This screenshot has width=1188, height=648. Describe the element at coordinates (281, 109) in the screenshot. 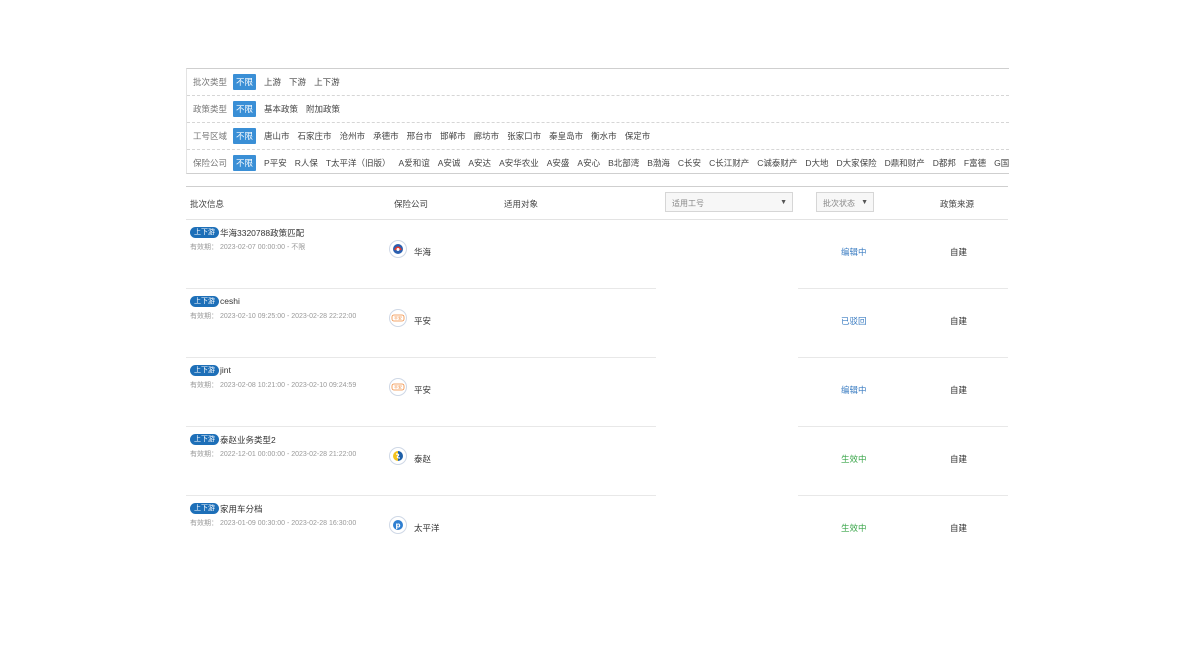

I see `filter-option: 基本政策` at that location.